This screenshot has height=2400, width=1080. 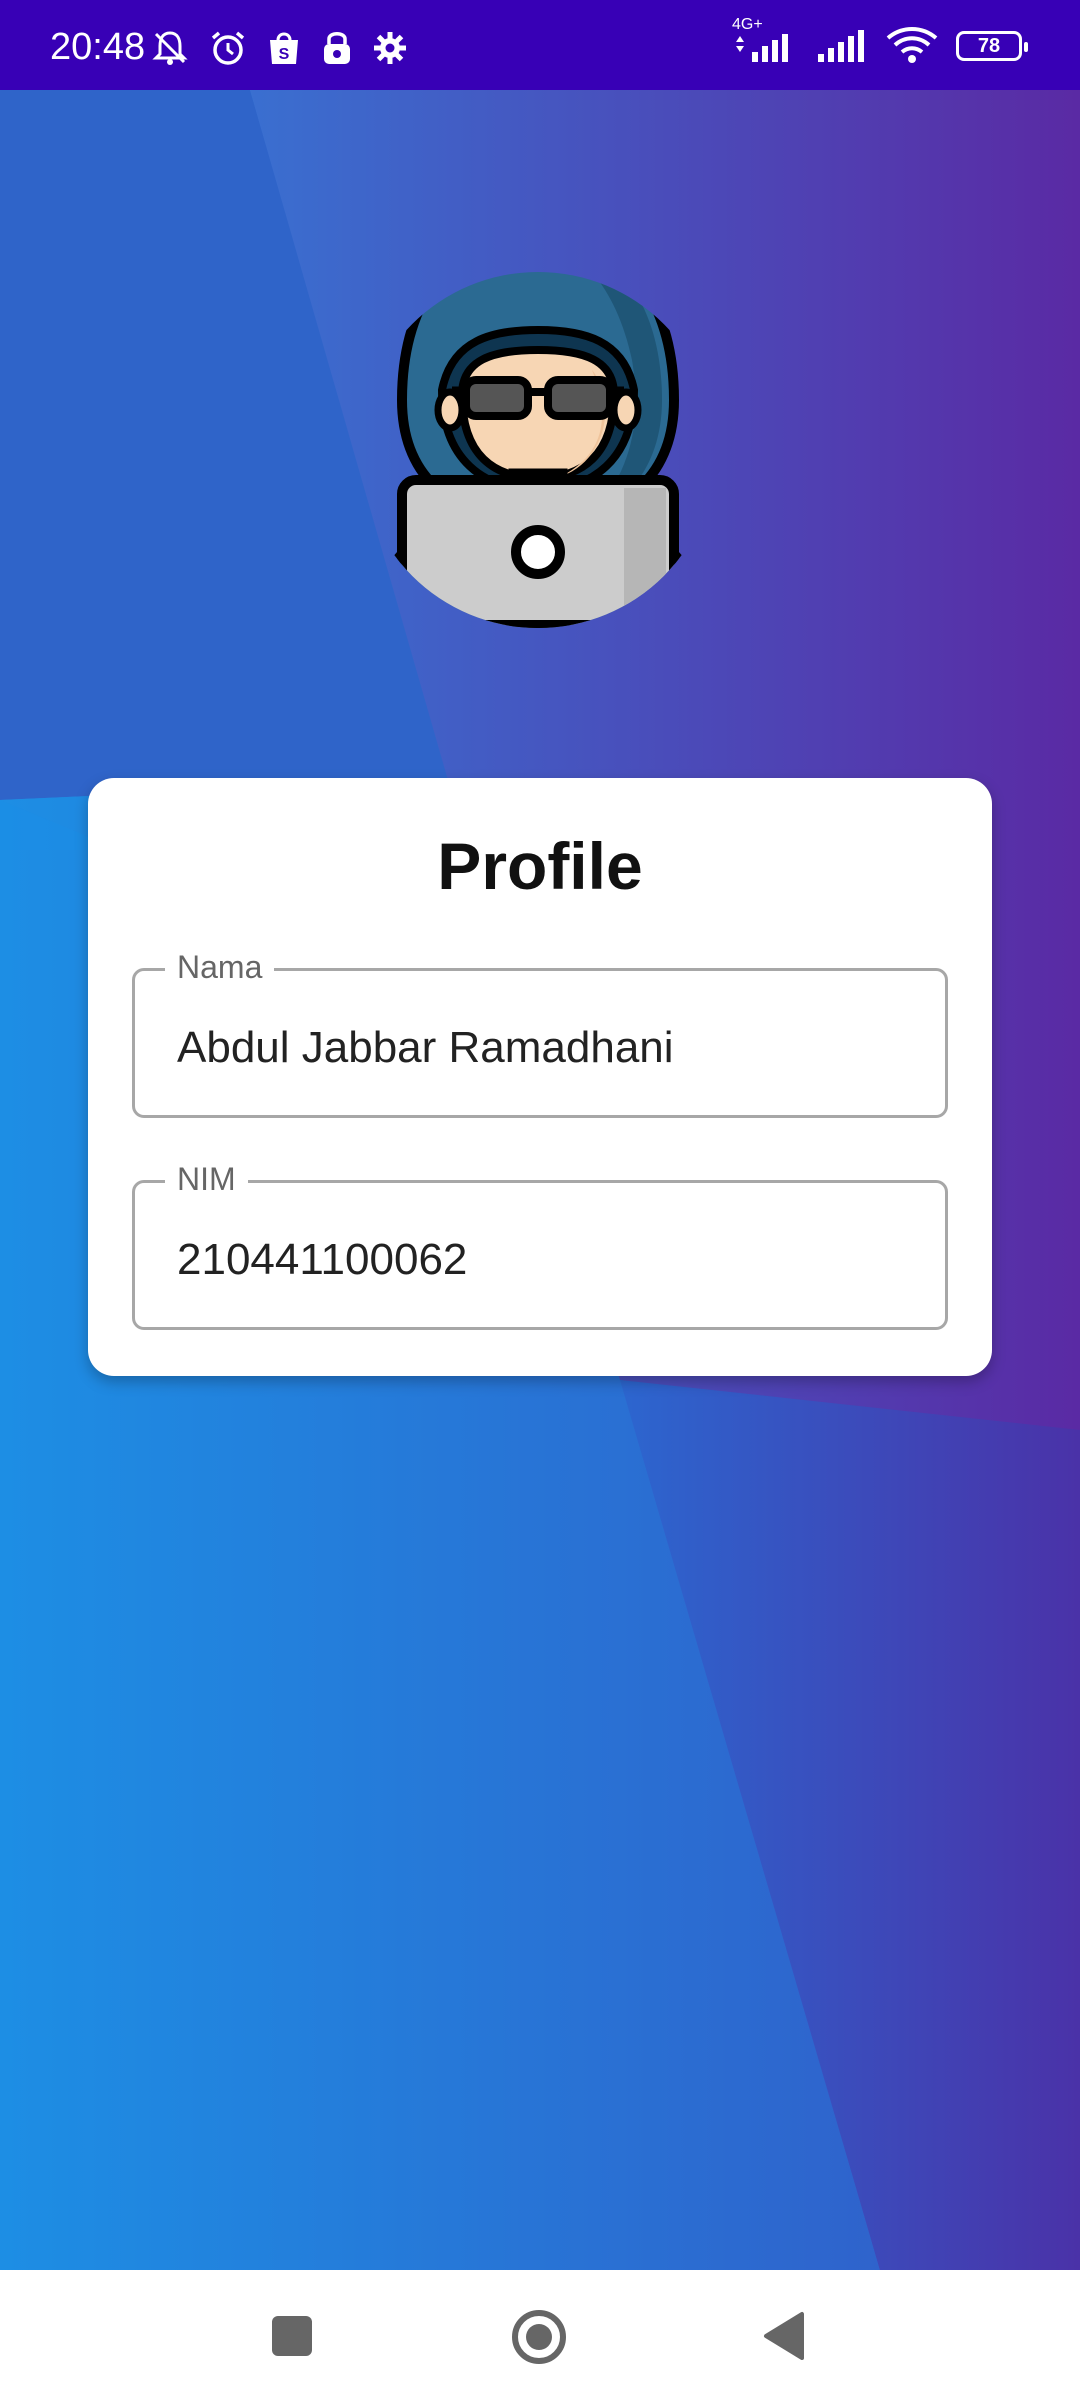 I want to click on circle-icon, so click(x=539, y=2337).